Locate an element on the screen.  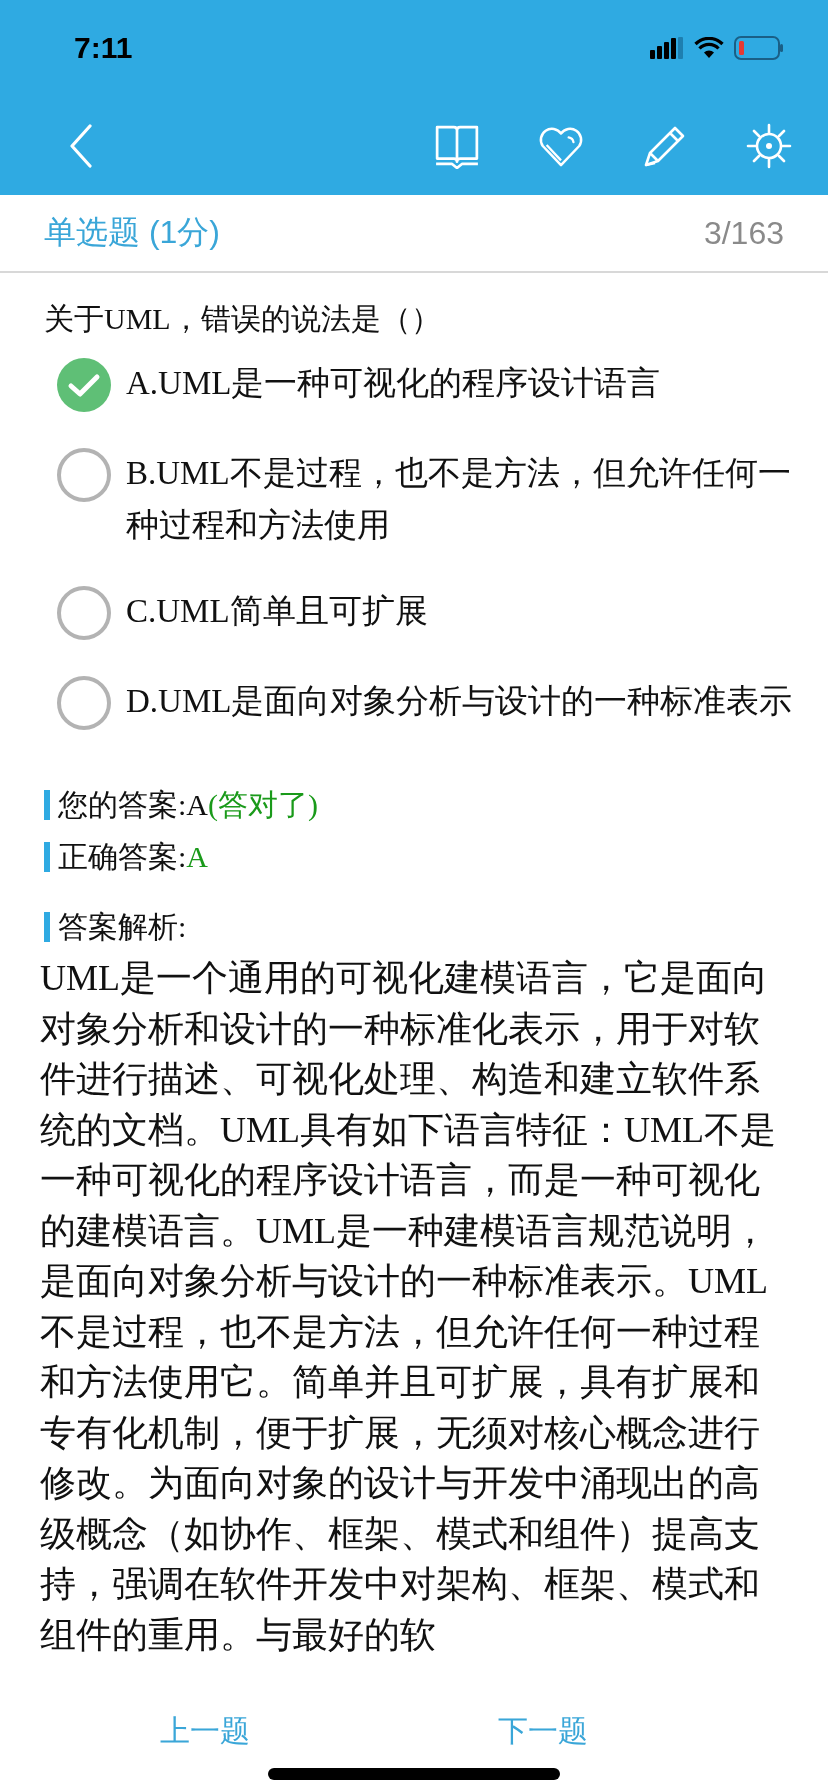
wifi-icon is located at coordinates (709, 48).